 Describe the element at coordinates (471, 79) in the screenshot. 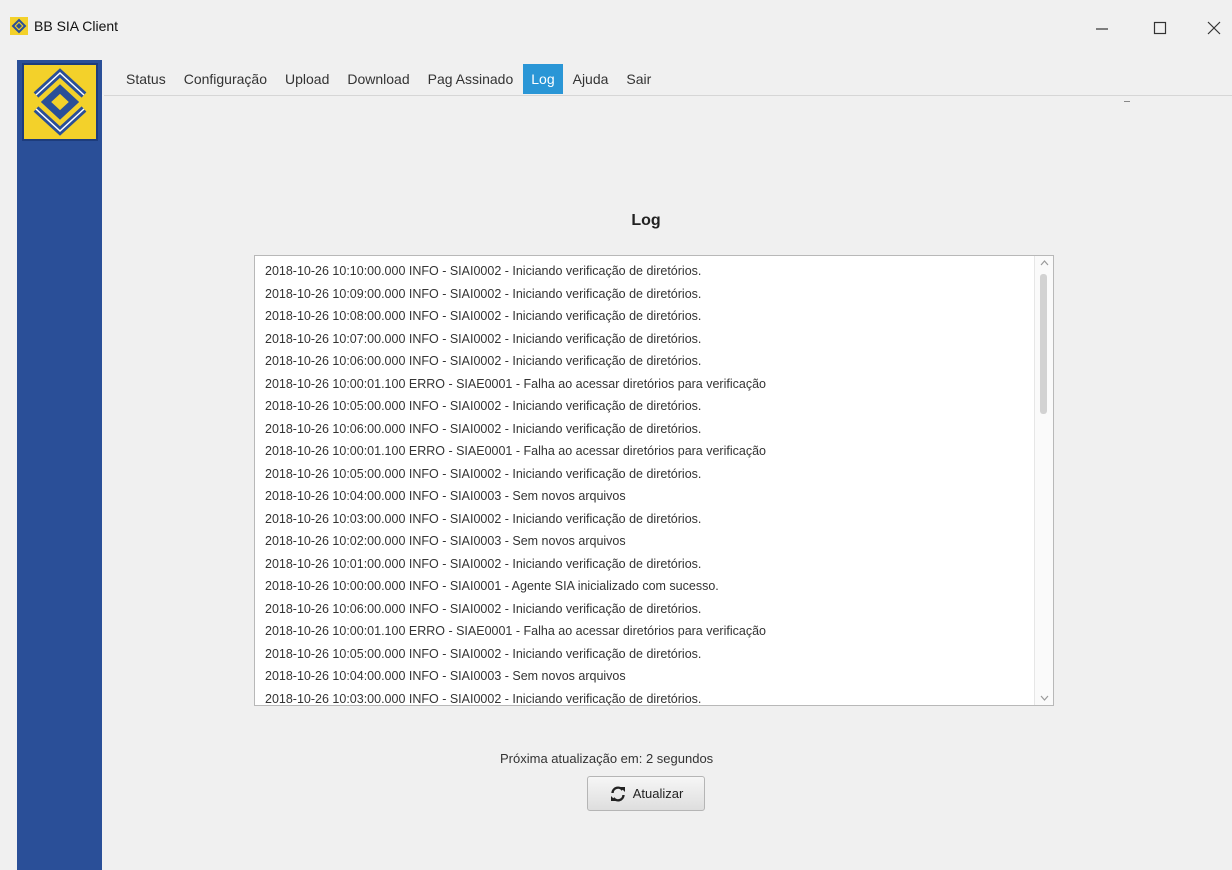

I see `menu-item-pag-assinado: Pag Assinado` at that location.